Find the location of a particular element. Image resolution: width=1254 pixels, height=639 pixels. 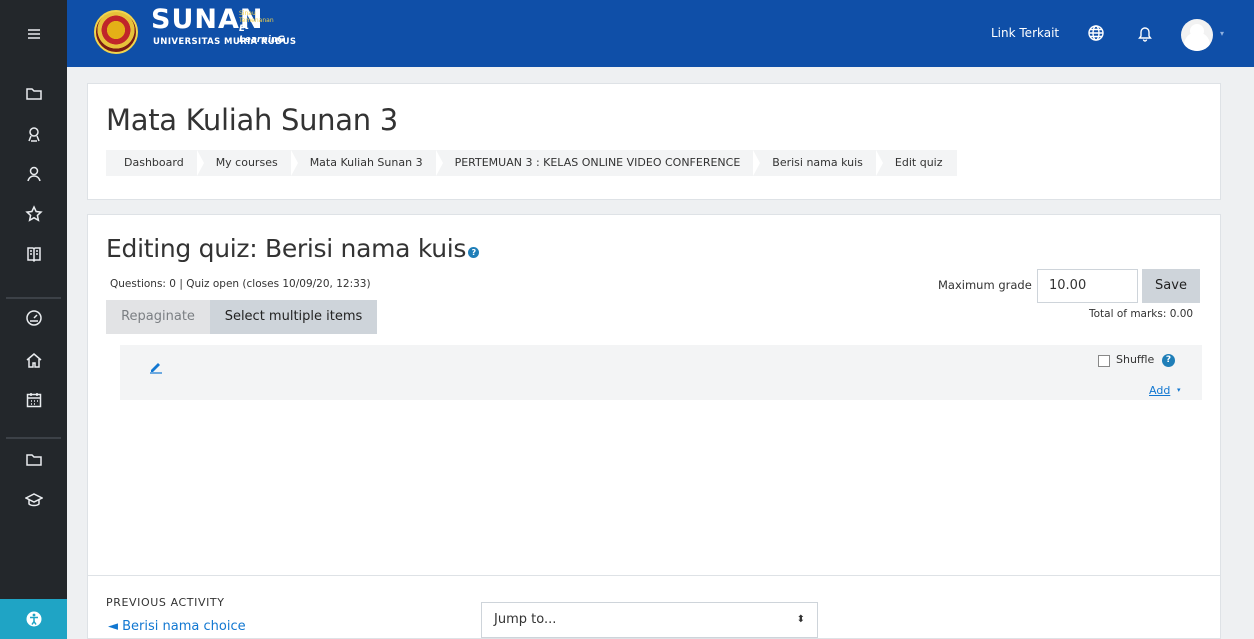

breadcrumb-dashboard: Dashboard is located at coordinates (155, 163).